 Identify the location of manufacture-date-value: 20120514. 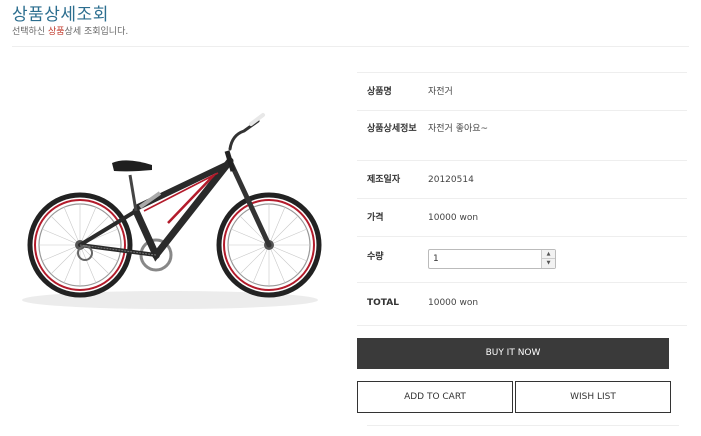
(451, 180).